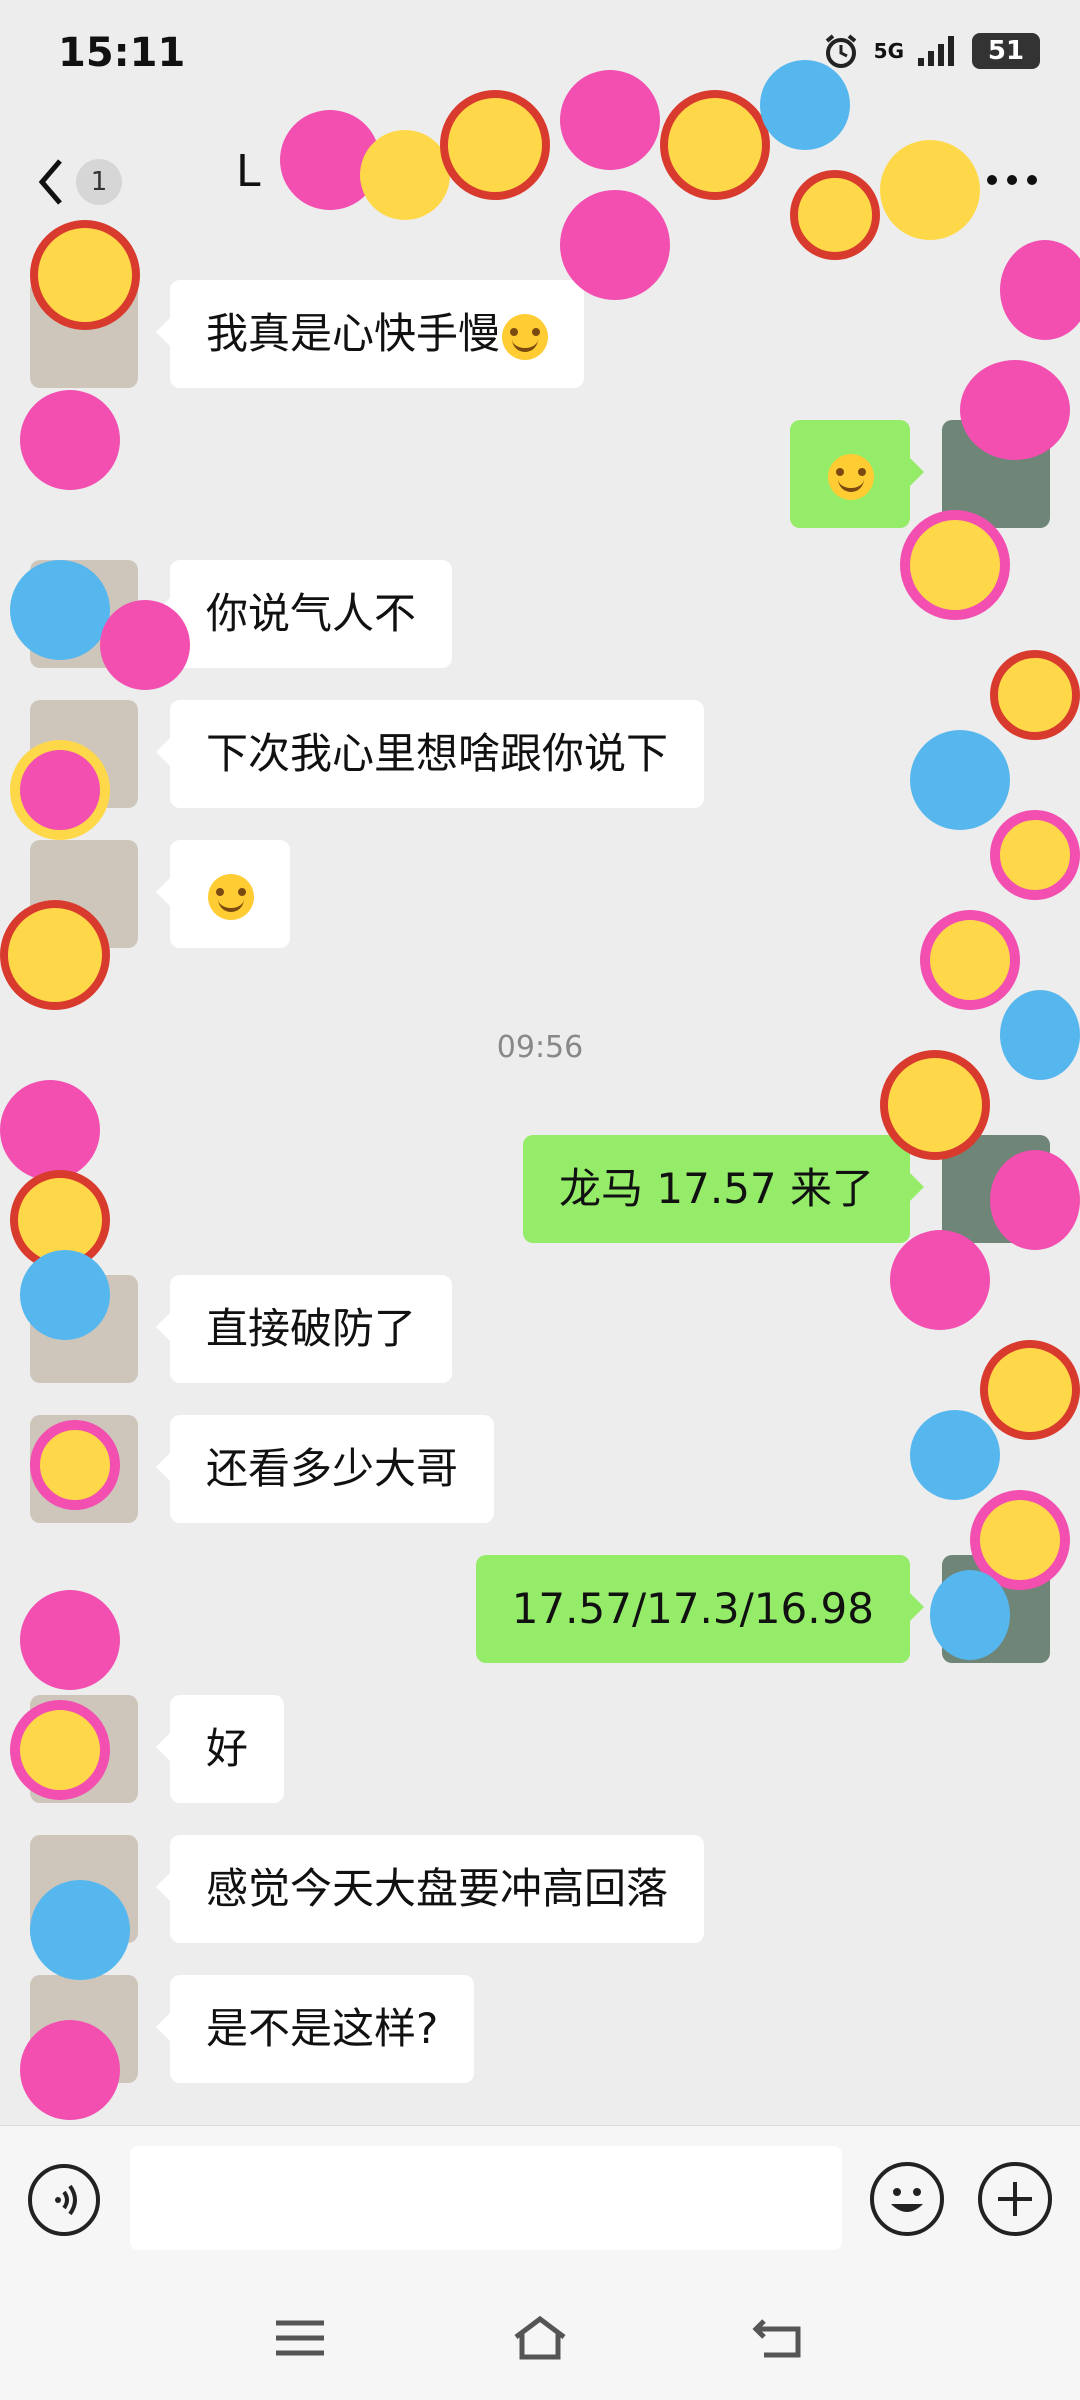 This screenshot has height=2400, width=1080. I want to click on unread-count-badge: 1, so click(99, 182).